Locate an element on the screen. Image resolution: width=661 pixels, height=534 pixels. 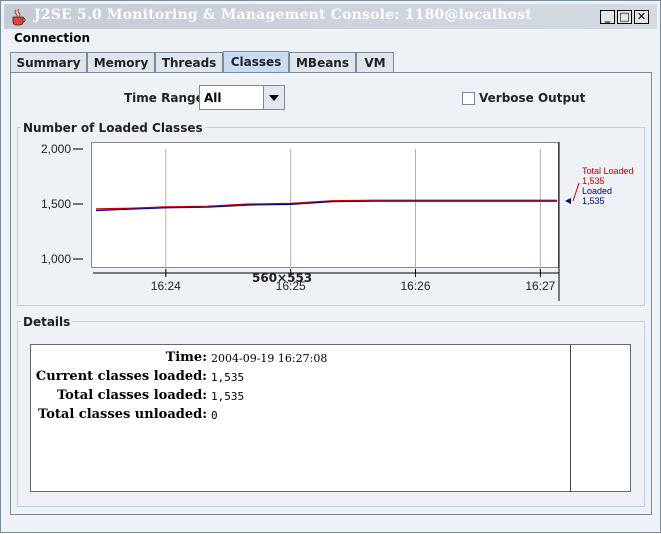
detail-unloaded-value: 0 is located at coordinates (214, 415).